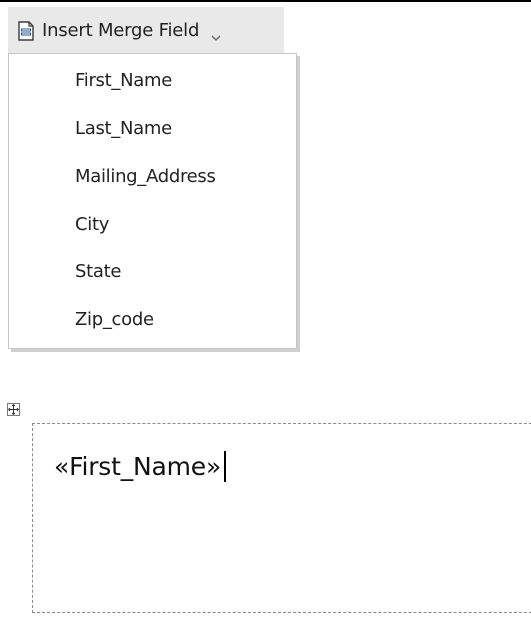 Image resolution: width=531 pixels, height=620 pixels. Describe the element at coordinates (152, 128) in the screenshot. I see `menu-item-last-name: Last_Name` at that location.